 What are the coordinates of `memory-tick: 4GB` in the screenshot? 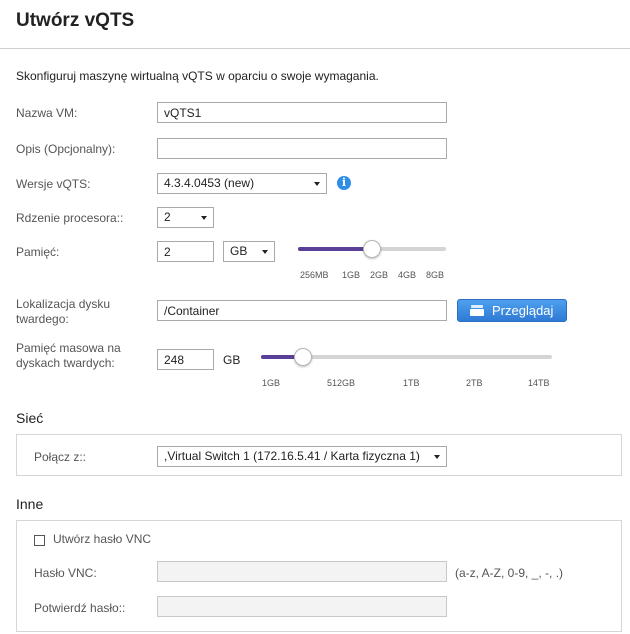 It's located at (407, 275).